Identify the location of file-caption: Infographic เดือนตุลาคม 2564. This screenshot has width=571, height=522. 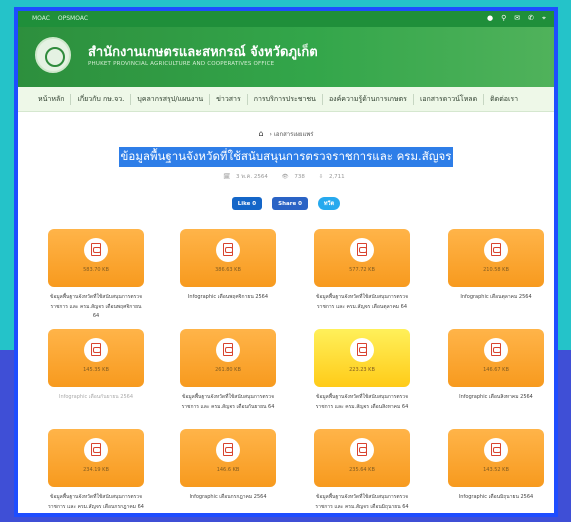
(496, 298).